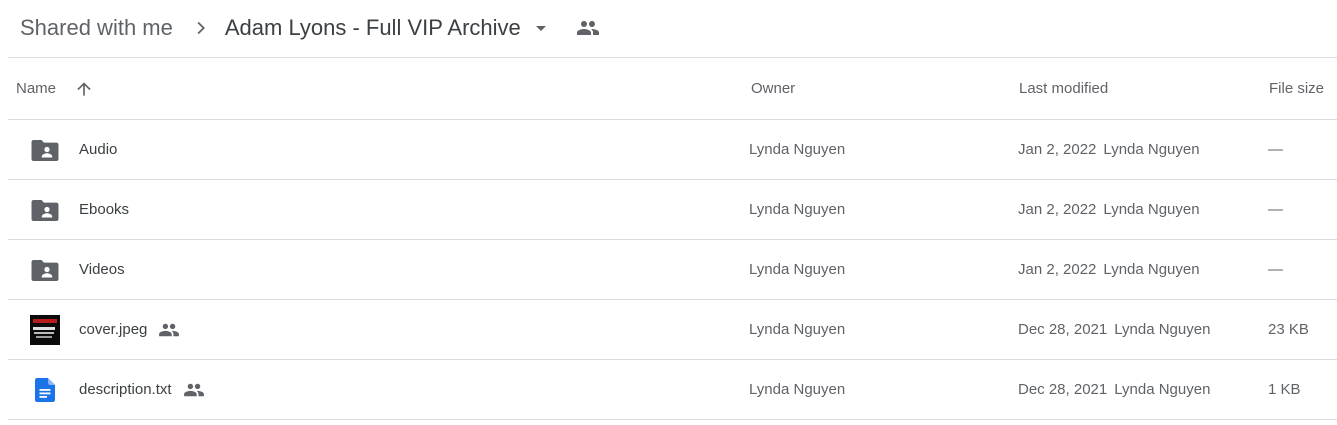 The image size is (1337, 425). Describe the element at coordinates (104, 209) in the screenshot. I see `file-name: Ebooks` at that location.